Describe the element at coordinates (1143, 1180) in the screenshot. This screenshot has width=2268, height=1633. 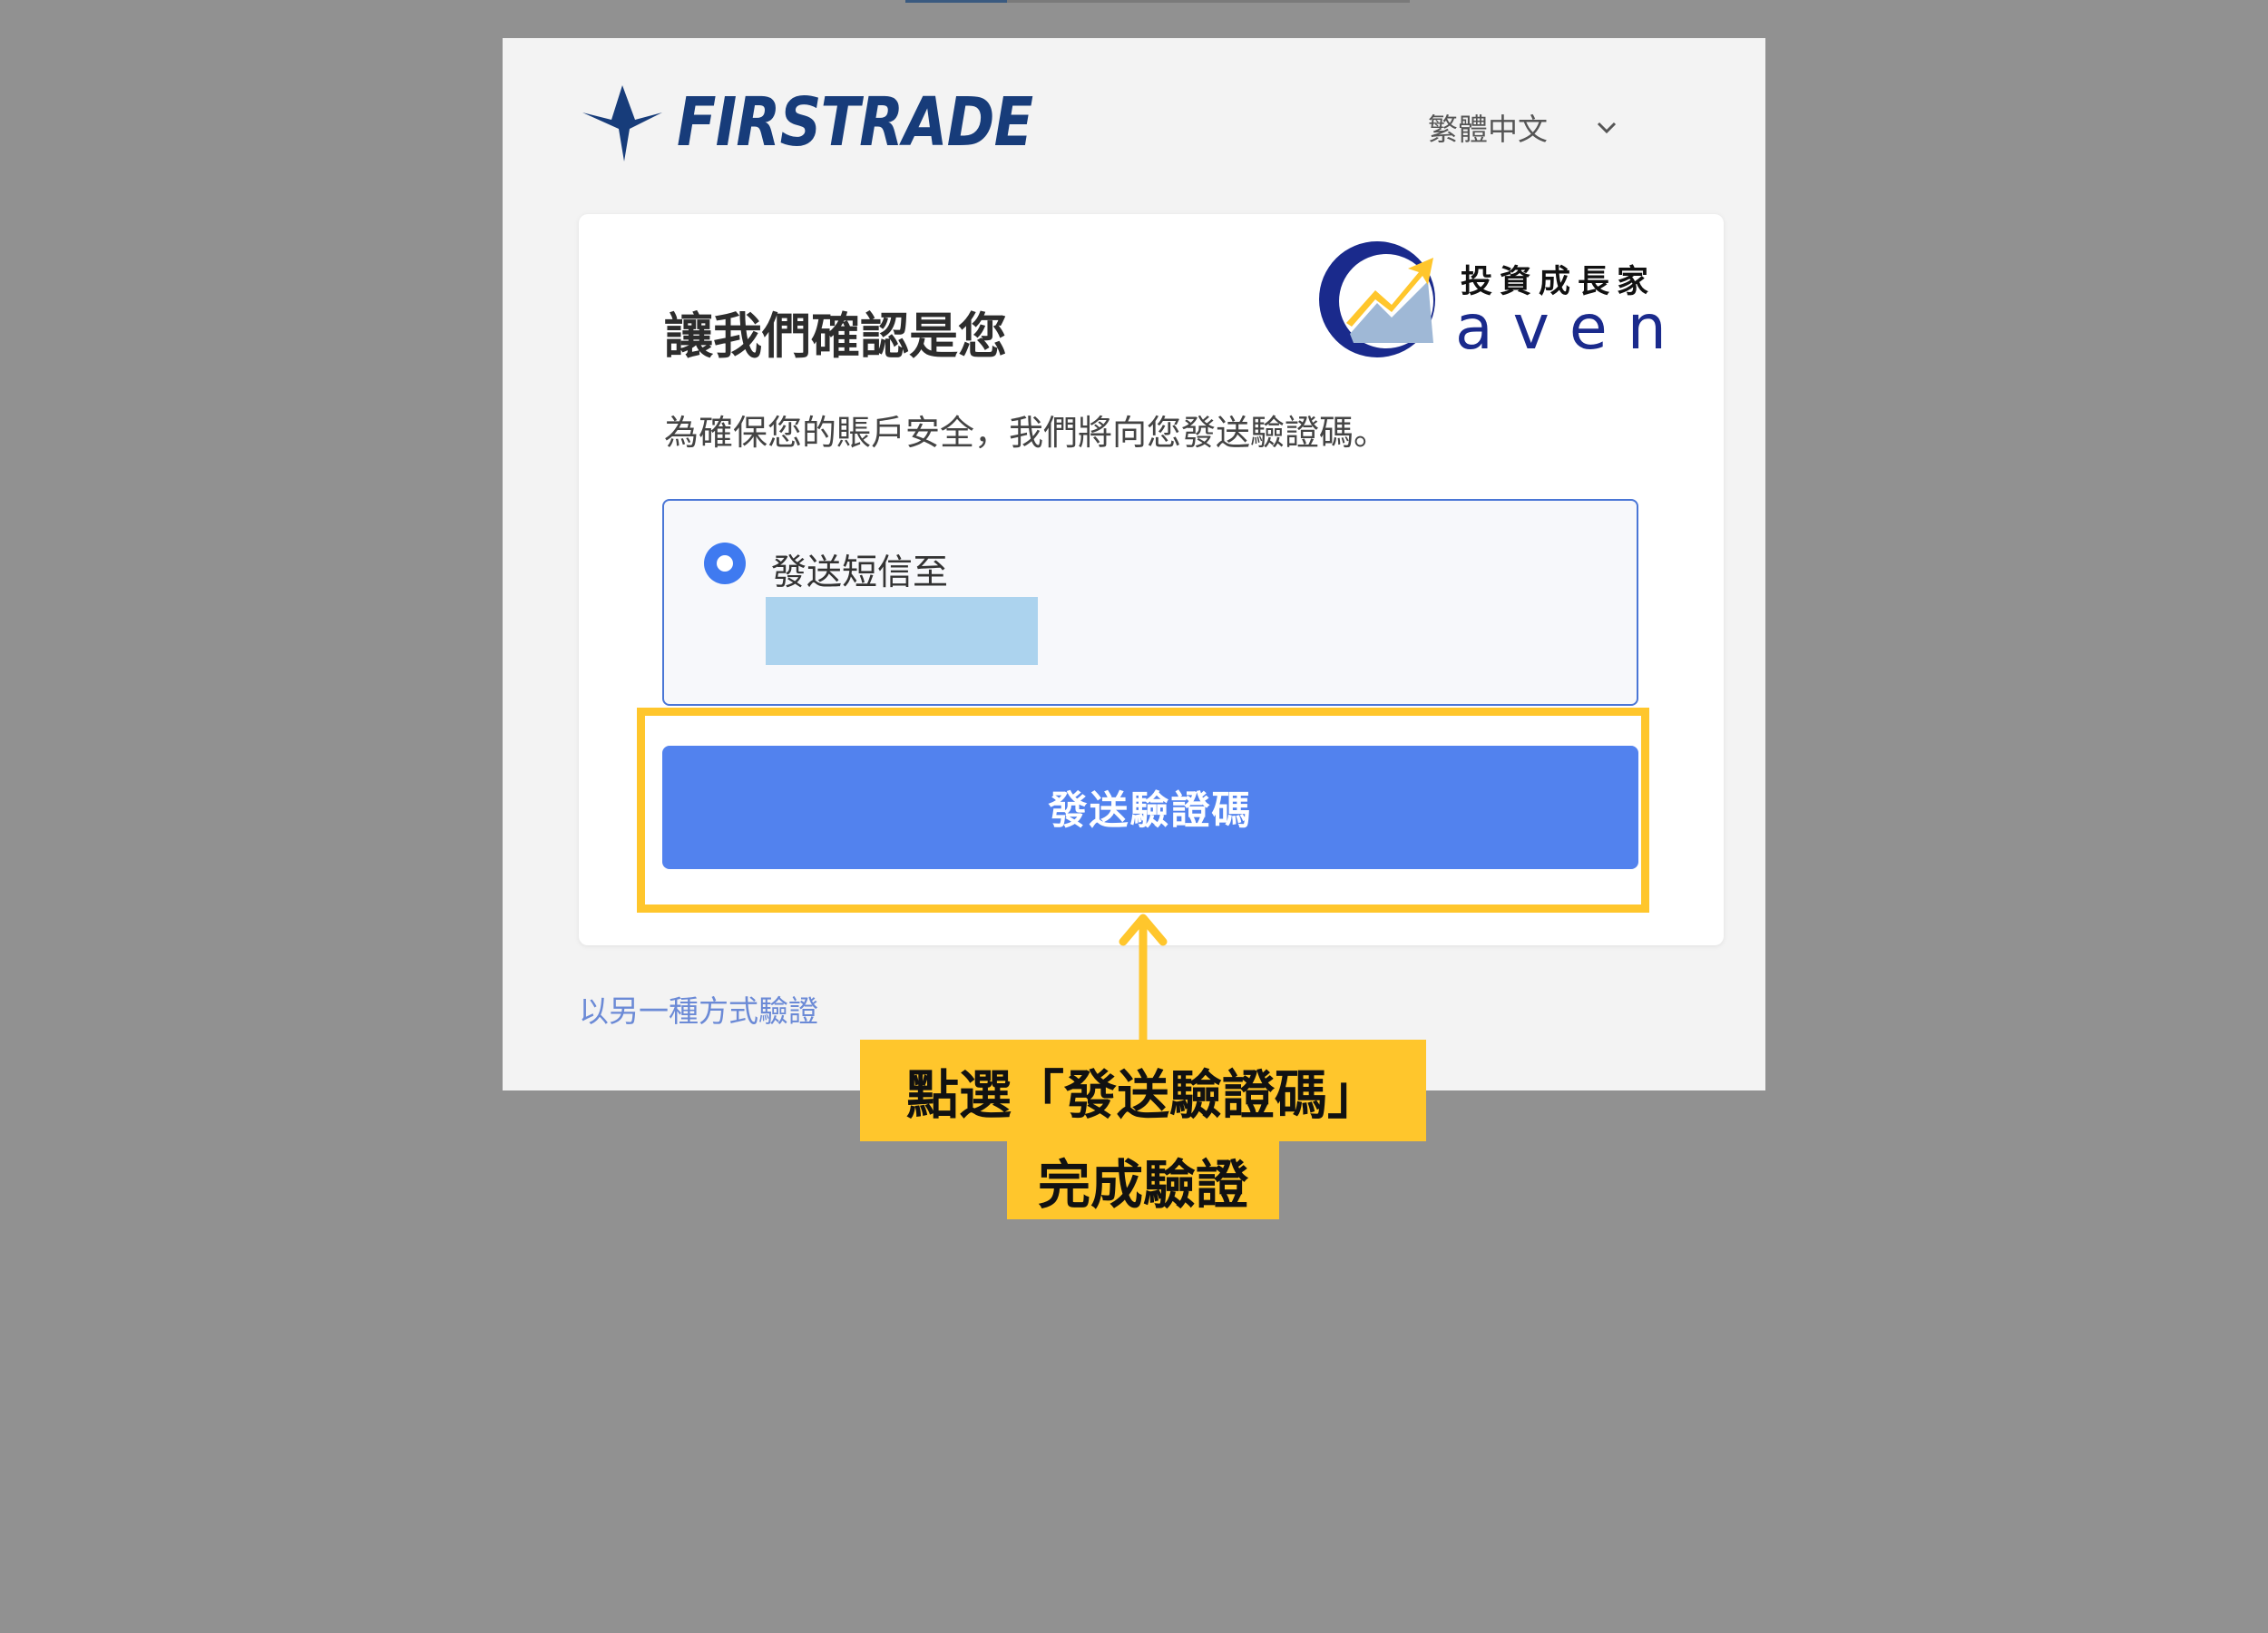
I see `annotation-line-2: 完成驗證` at that location.